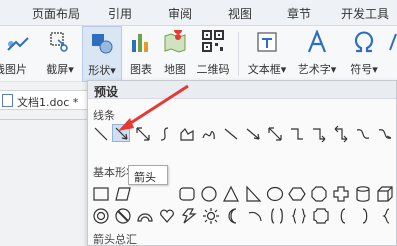 The height and width of the screenshot is (246, 397). What do you see at coordinates (317, 43) in the screenshot?
I see `wordart-icon` at bounding box center [317, 43].